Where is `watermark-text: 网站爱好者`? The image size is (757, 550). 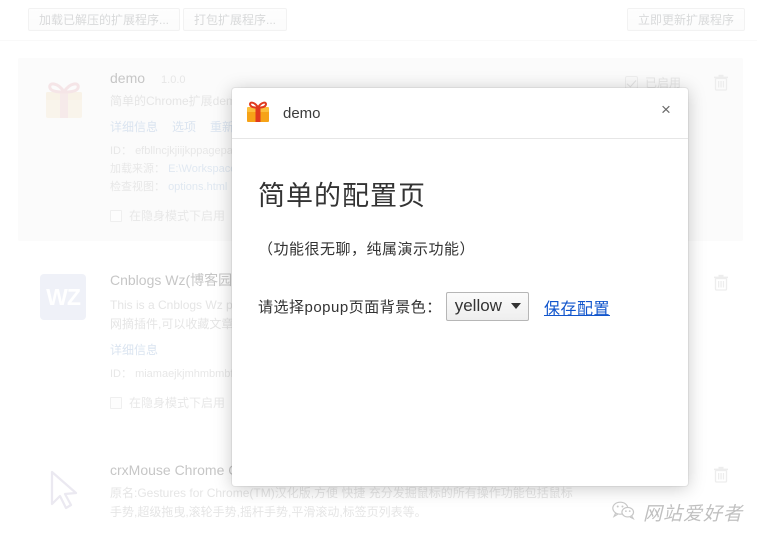
watermark-text: 网站爱好者 is located at coordinates (692, 514).